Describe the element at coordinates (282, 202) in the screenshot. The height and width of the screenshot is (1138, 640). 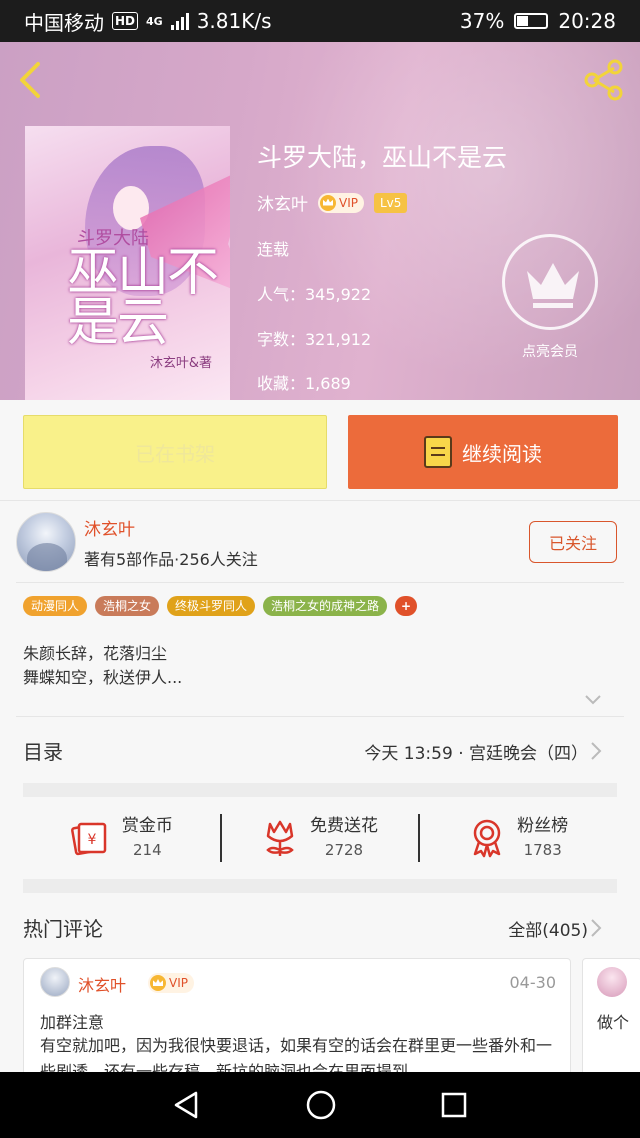
I see `book-author: 沐玄叶` at that location.